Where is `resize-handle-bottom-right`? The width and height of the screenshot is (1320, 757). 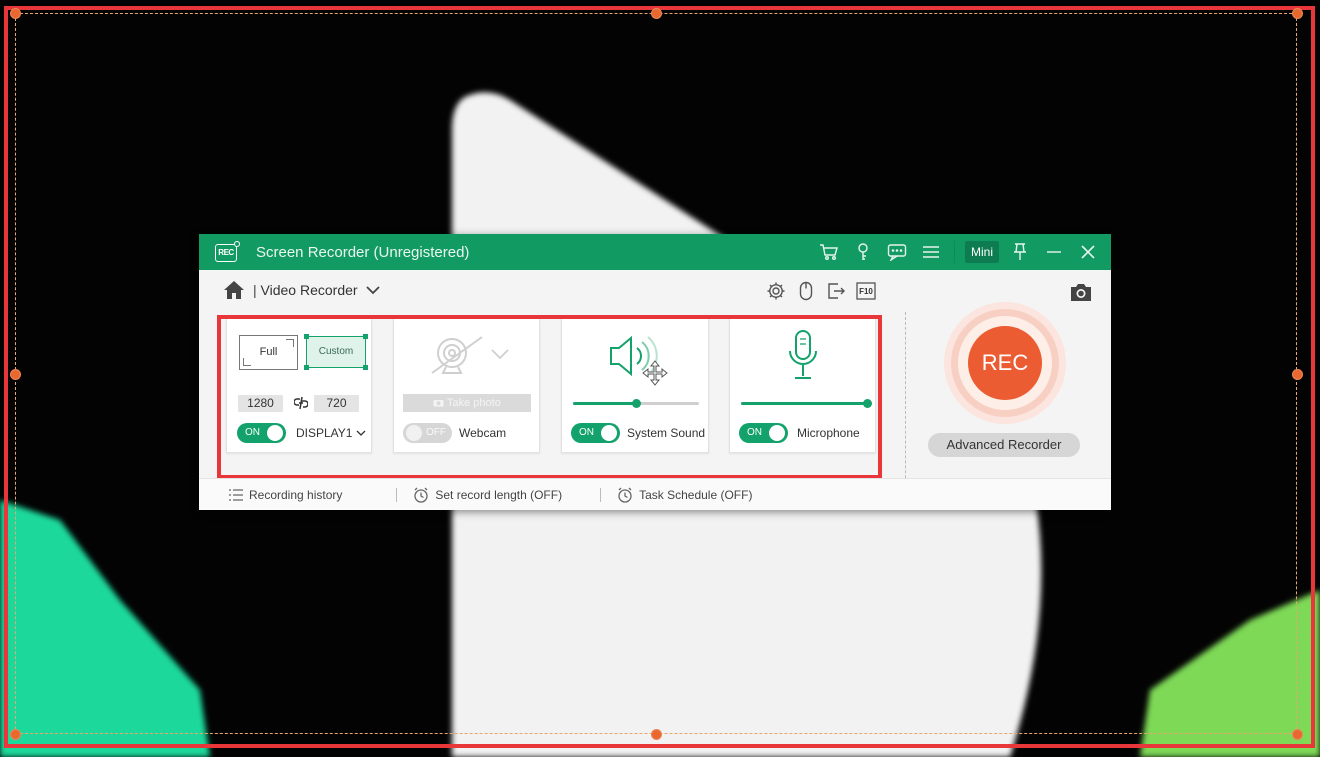
resize-handle-bottom-right is located at coordinates (1297, 734).